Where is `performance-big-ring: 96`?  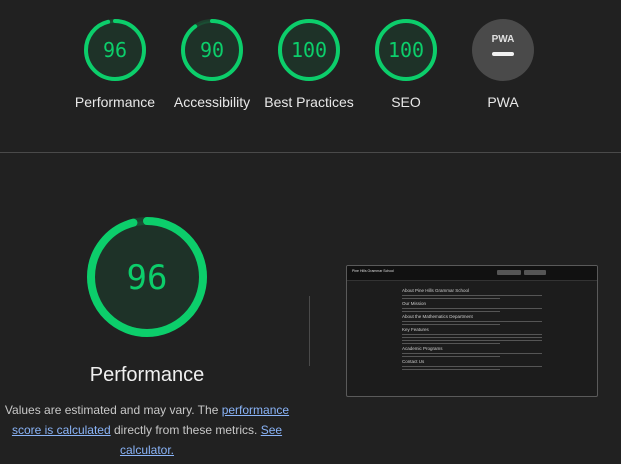 performance-big-ring: 96 is located at coordinates (147, 277).